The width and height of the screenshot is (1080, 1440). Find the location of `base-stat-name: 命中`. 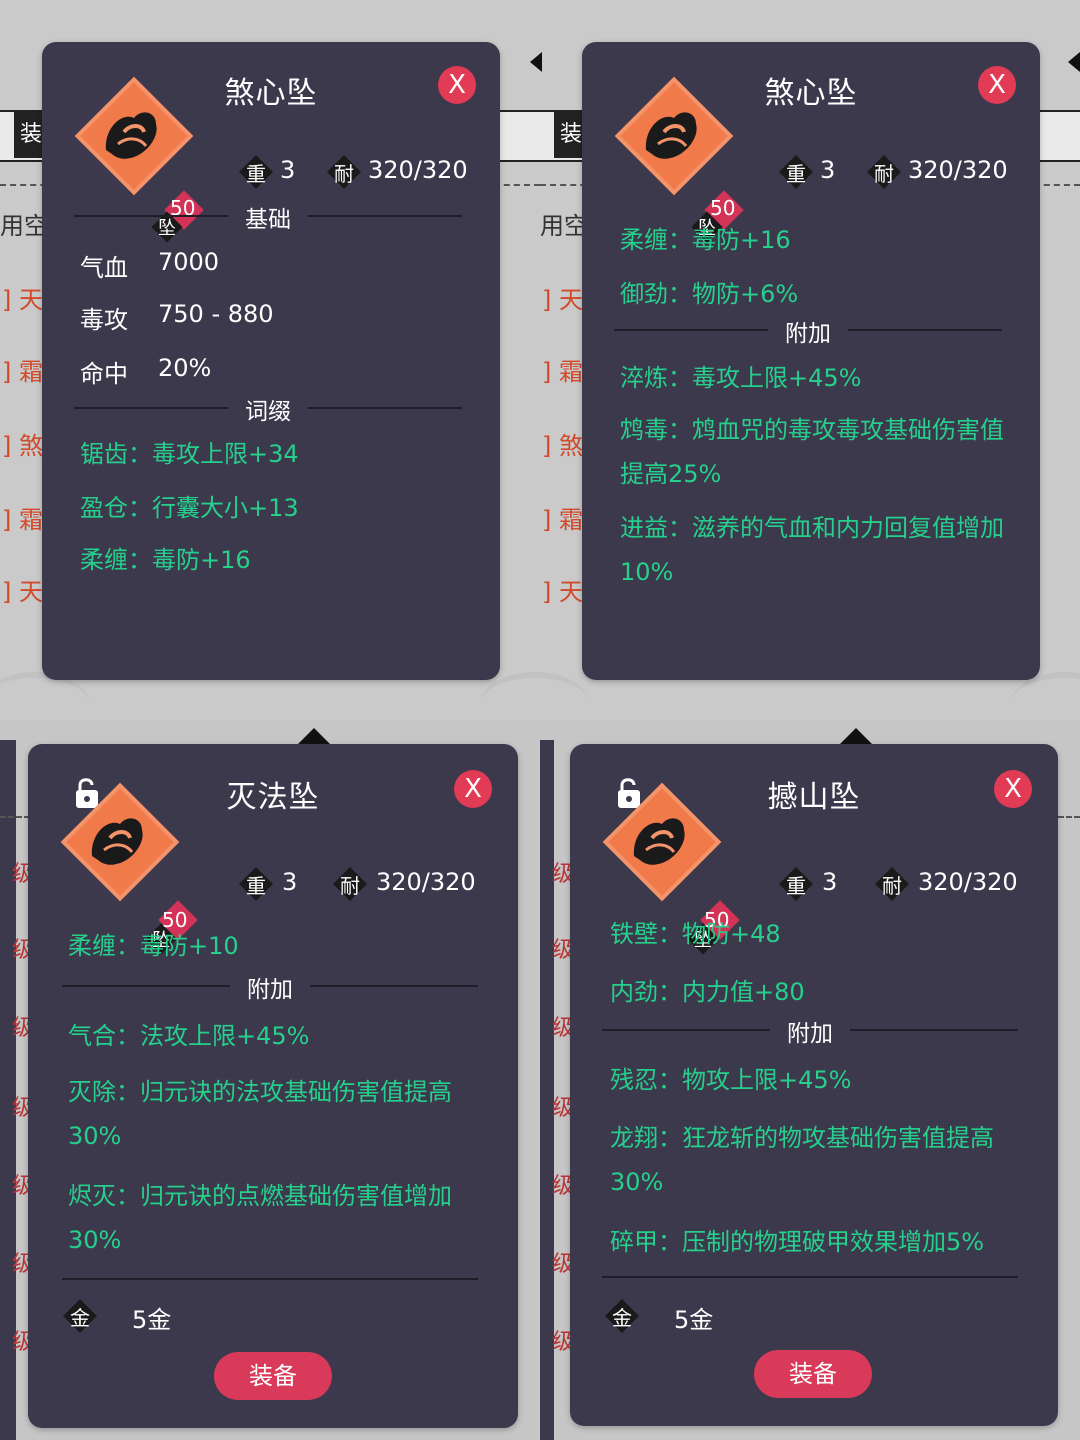

base-stat-name: 命中 is located at coordinates (104, 374).